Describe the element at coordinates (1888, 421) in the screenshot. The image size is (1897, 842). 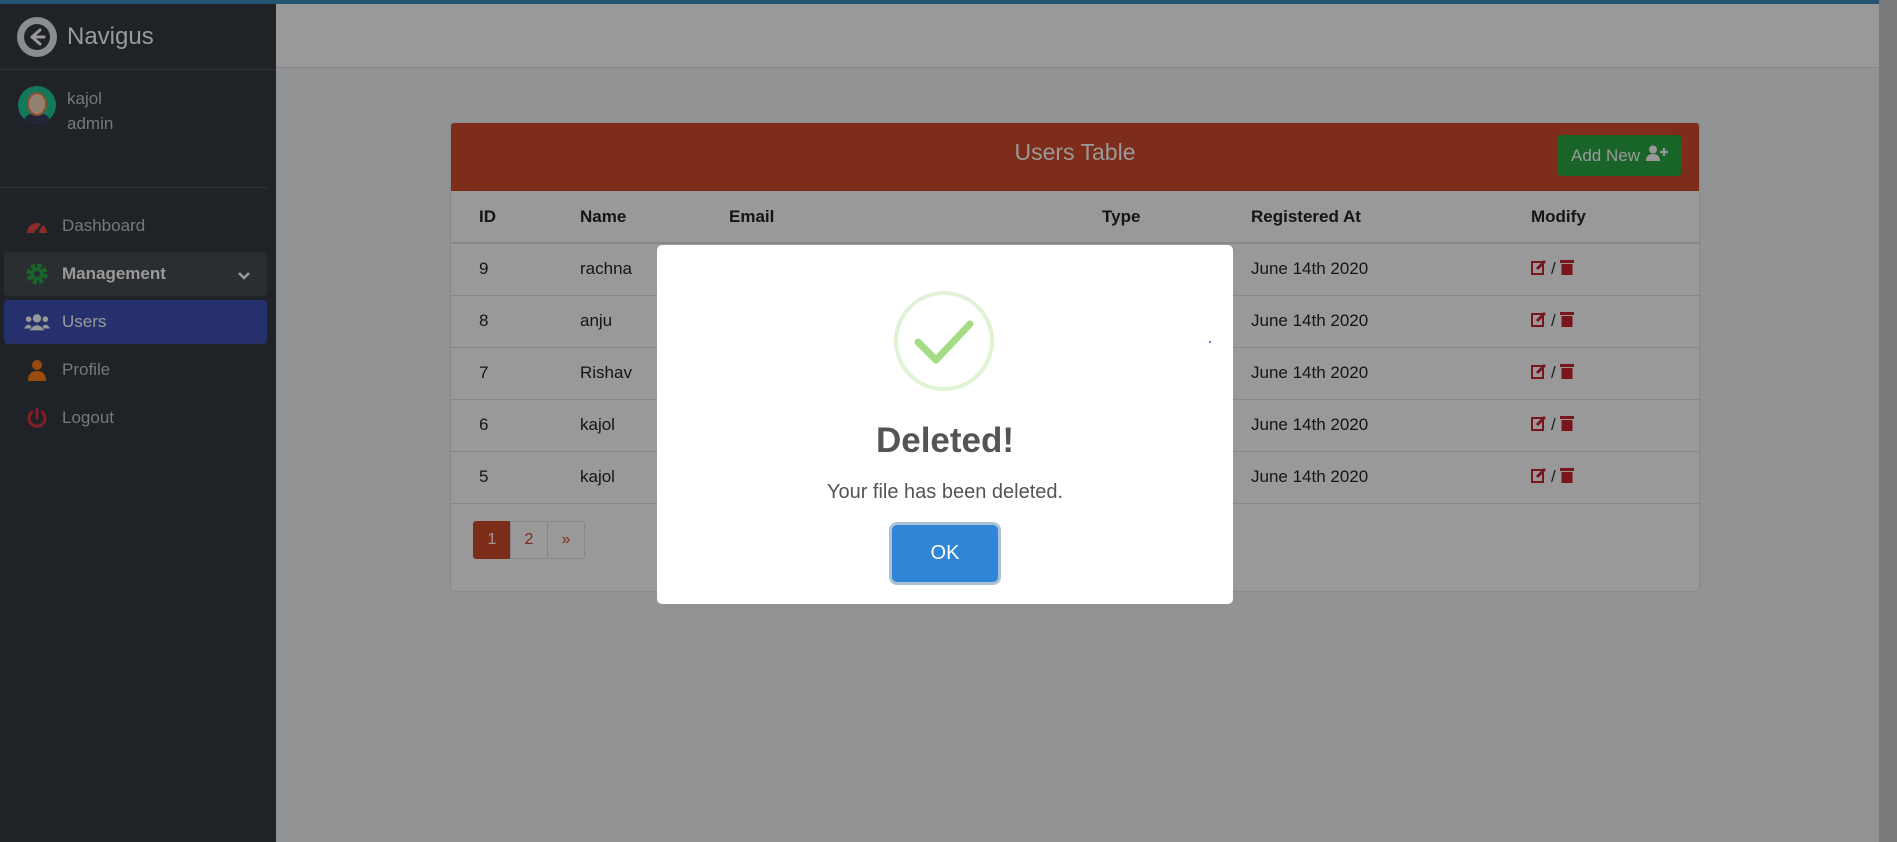
I see `scrollbar` at that location.